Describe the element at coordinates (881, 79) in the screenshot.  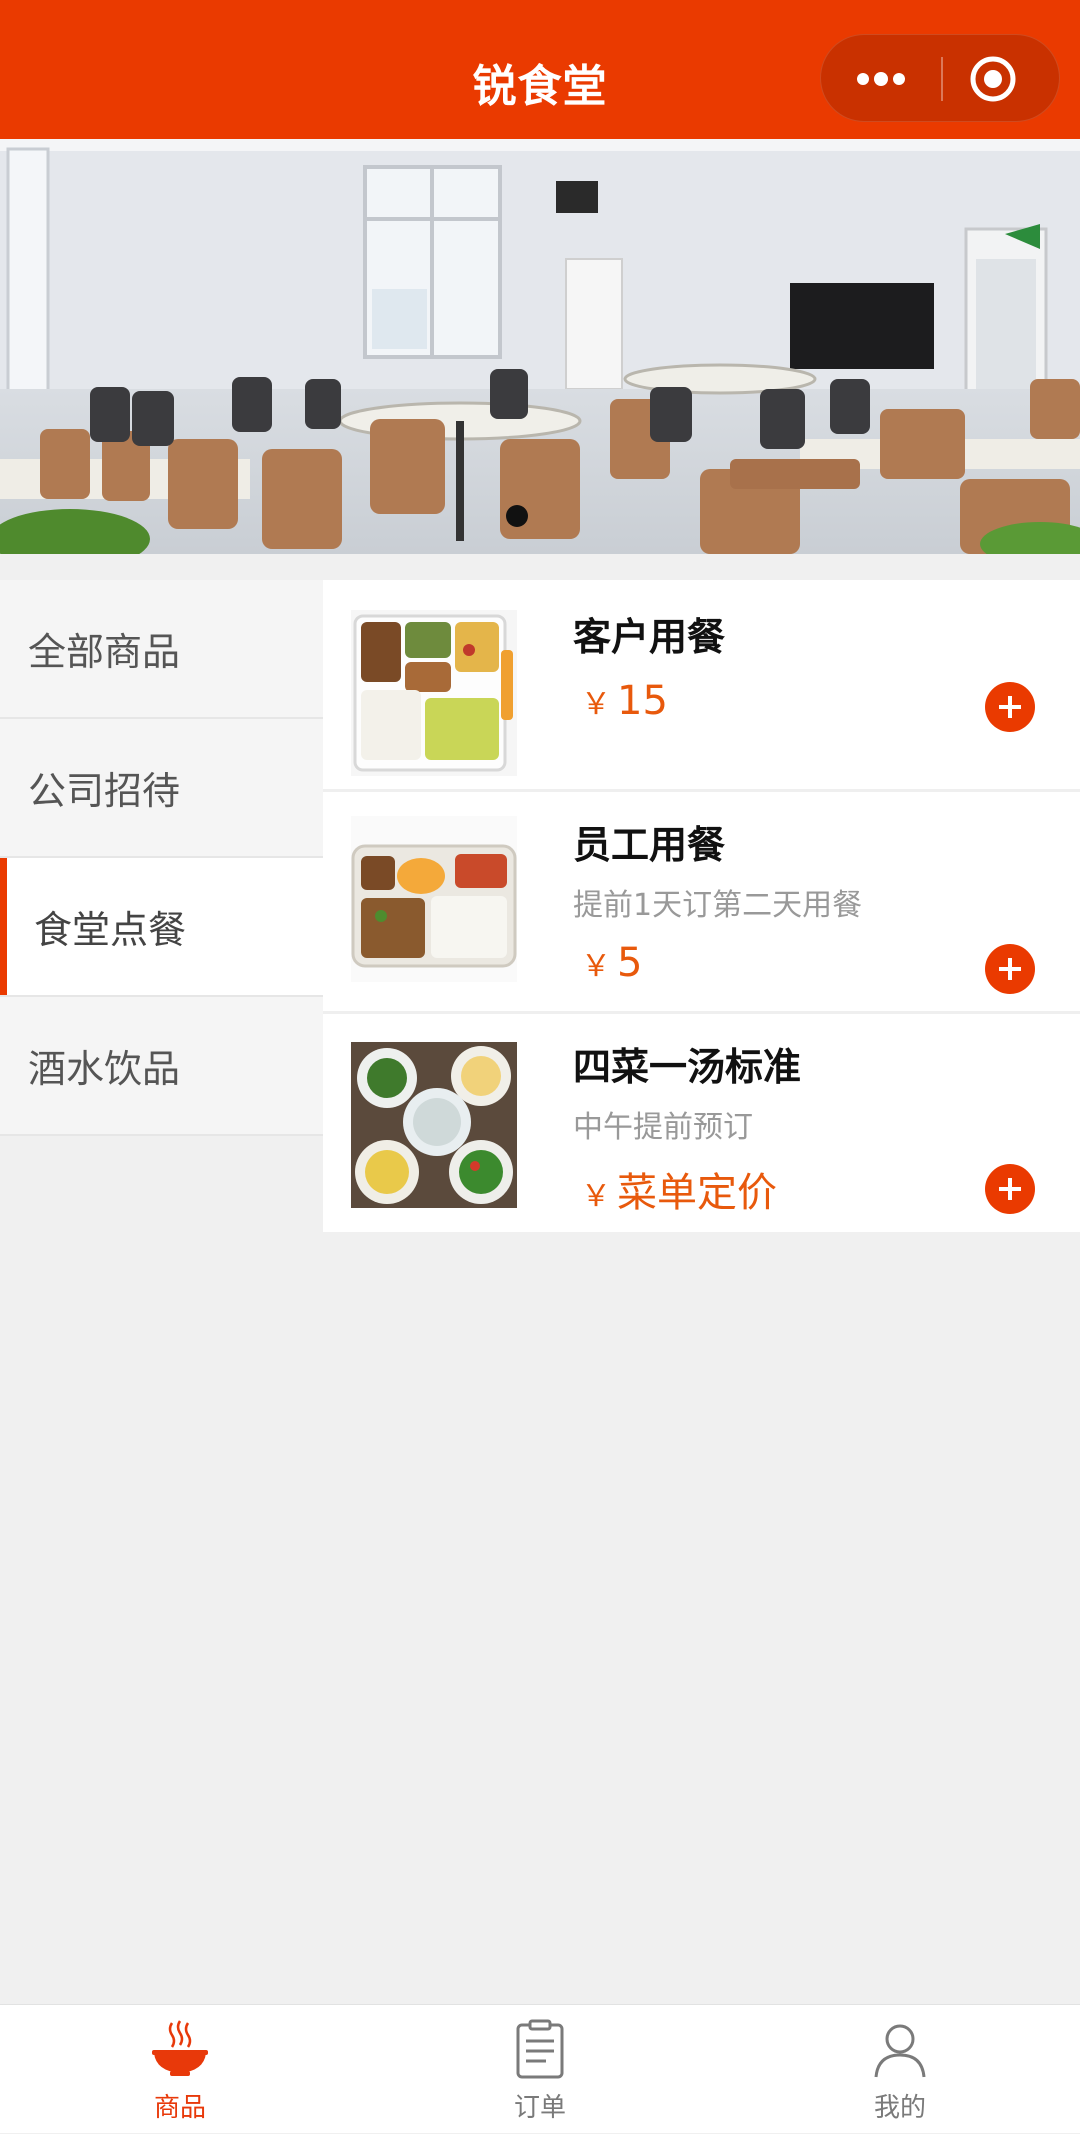
I see `more-dots-icon` at that location.